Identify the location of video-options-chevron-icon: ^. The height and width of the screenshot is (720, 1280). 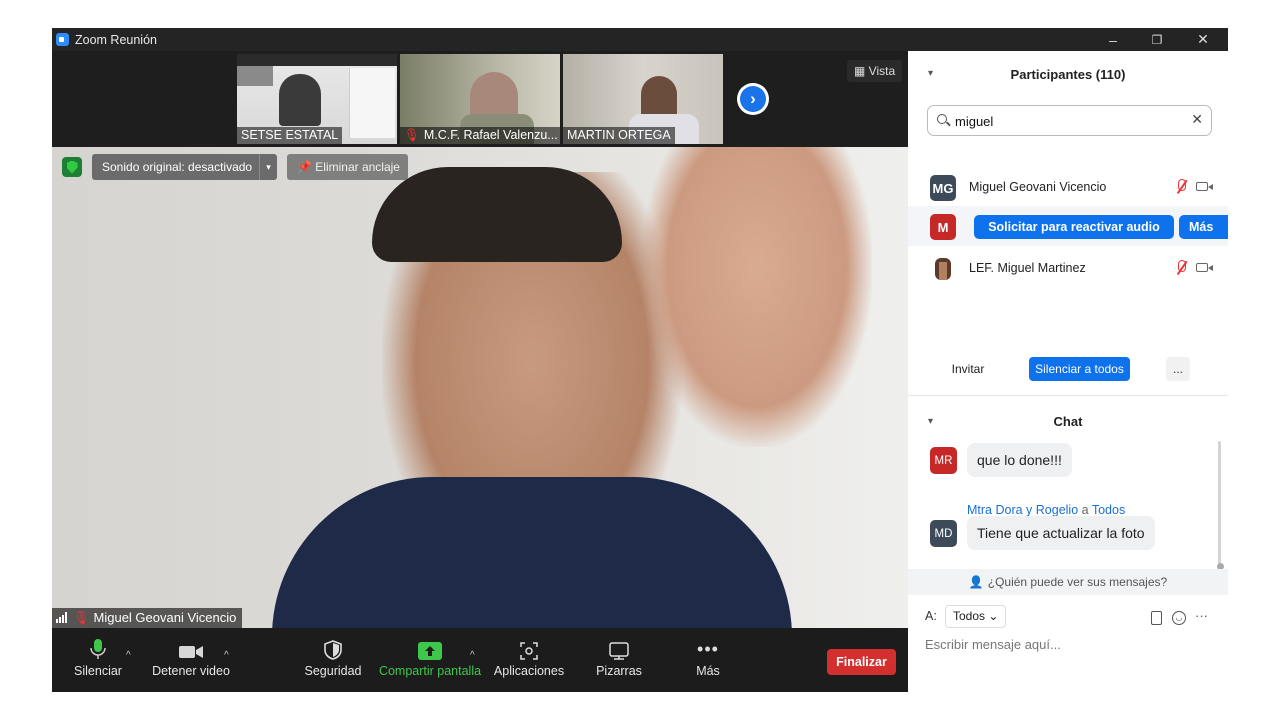
(226, 655).